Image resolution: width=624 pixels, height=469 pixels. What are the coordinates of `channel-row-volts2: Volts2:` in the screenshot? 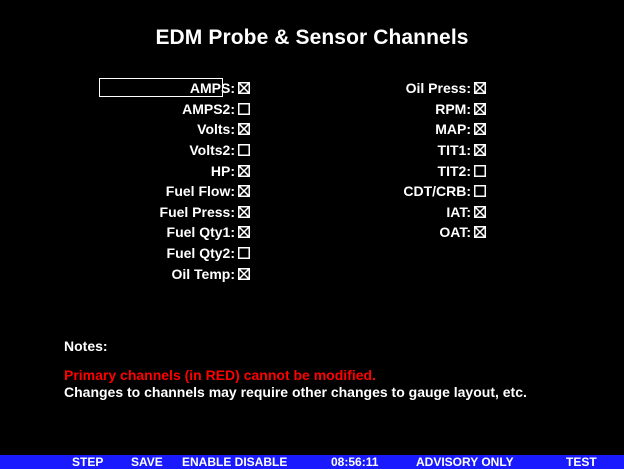 It's located at (179, 150).